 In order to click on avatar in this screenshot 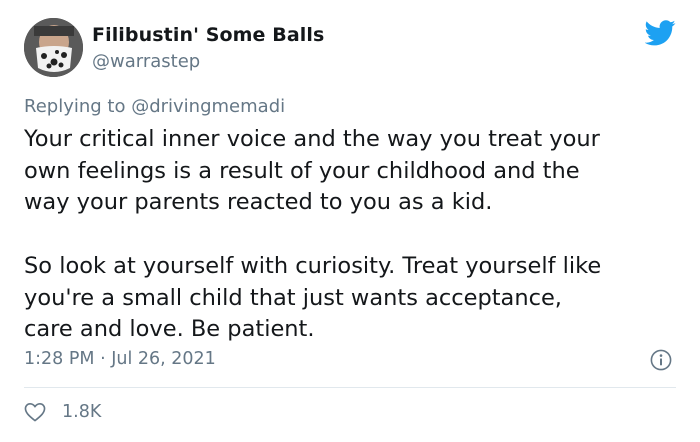, I will do `click(53, 47)`.